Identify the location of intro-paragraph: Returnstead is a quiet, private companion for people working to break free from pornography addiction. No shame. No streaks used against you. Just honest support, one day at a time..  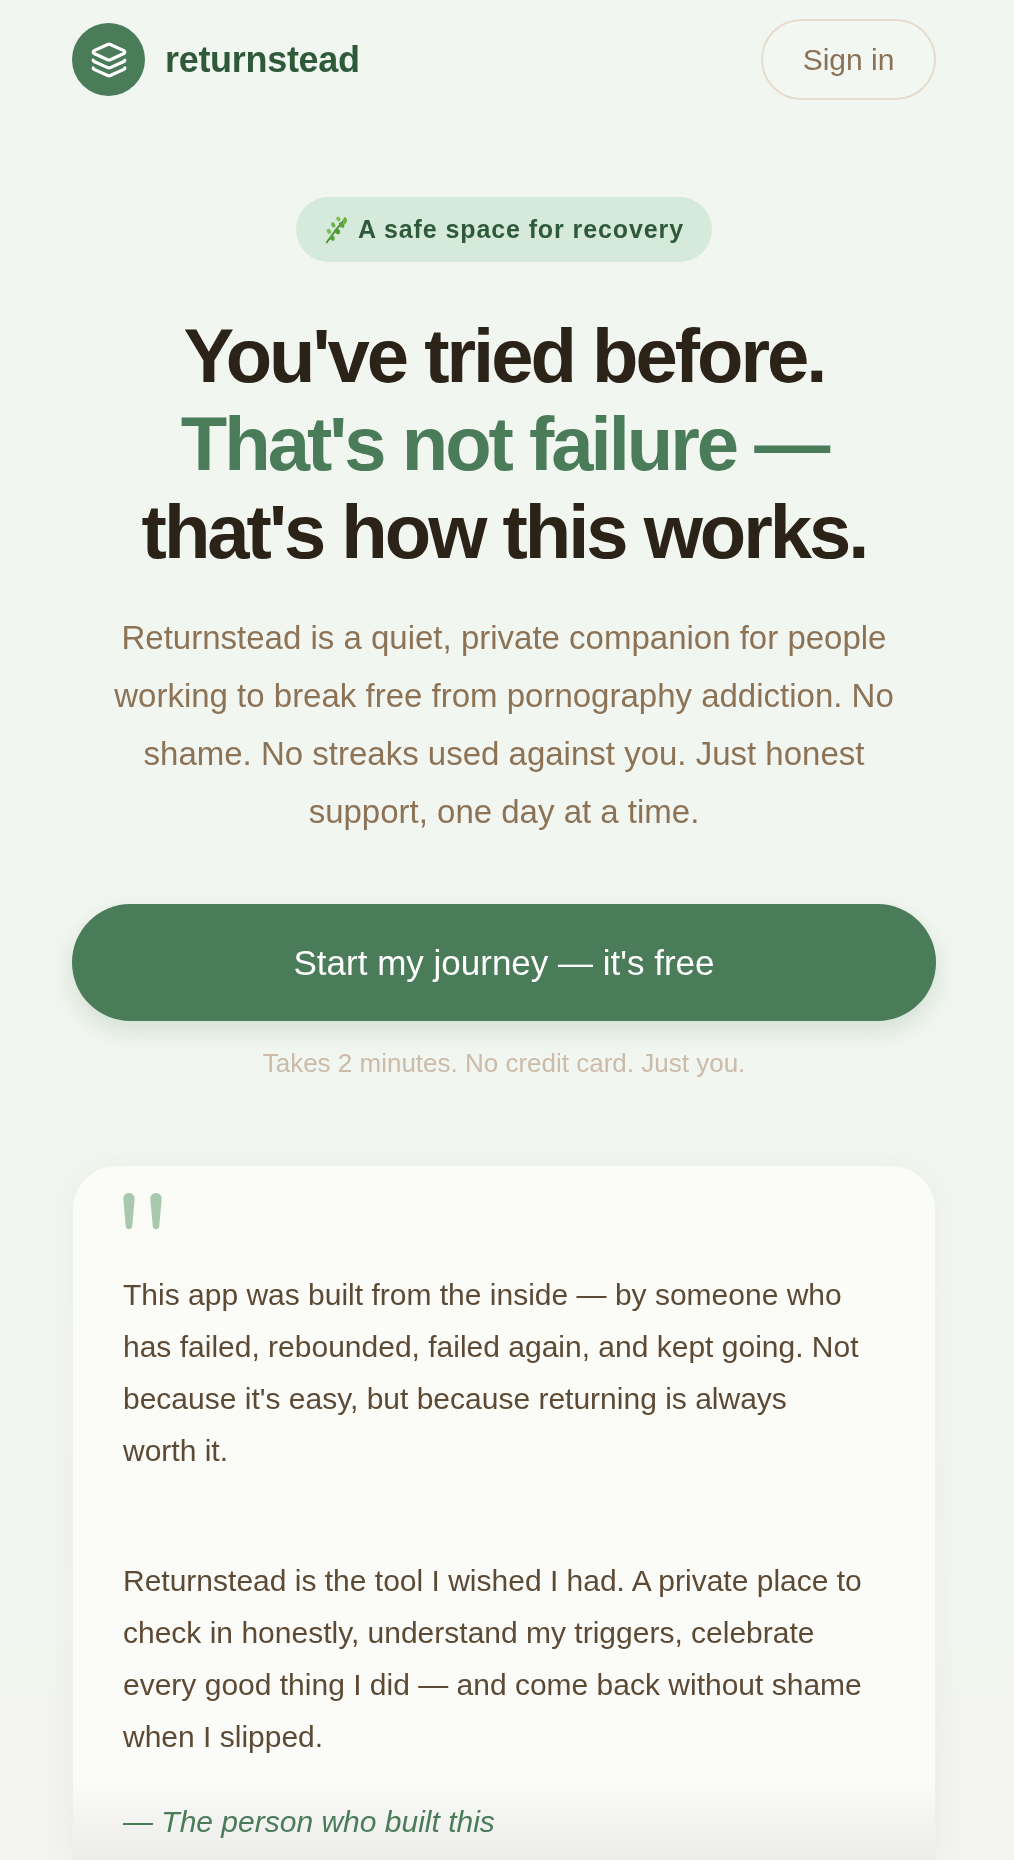
(504, 725).